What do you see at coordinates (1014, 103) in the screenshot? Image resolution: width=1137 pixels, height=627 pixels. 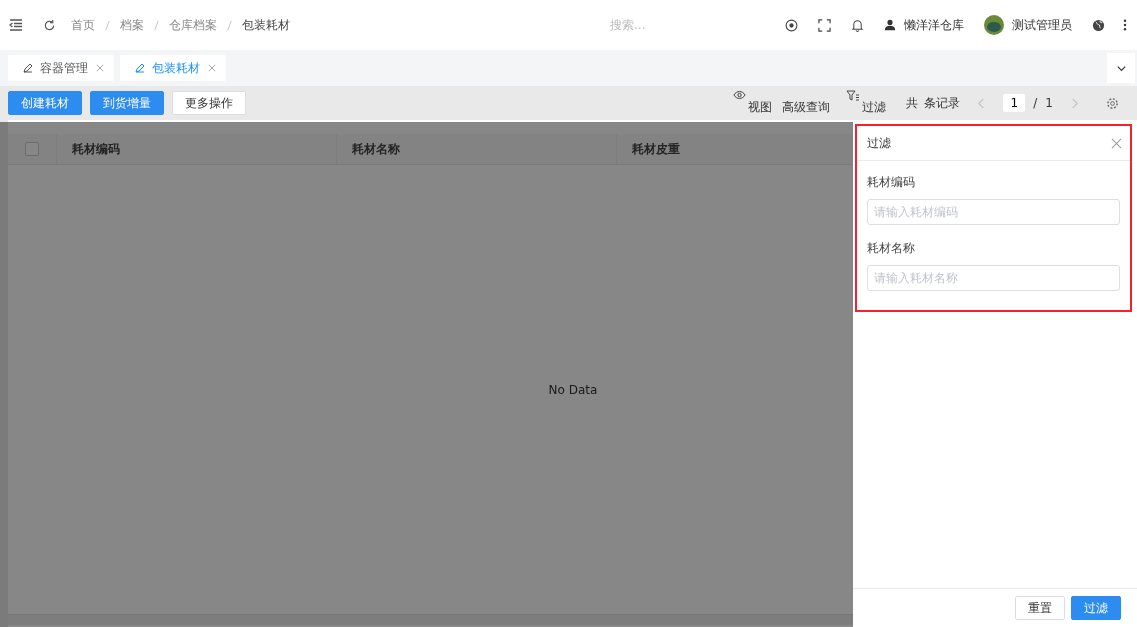 I see `page-number-field: 1` at bounding box center [1014, 103].